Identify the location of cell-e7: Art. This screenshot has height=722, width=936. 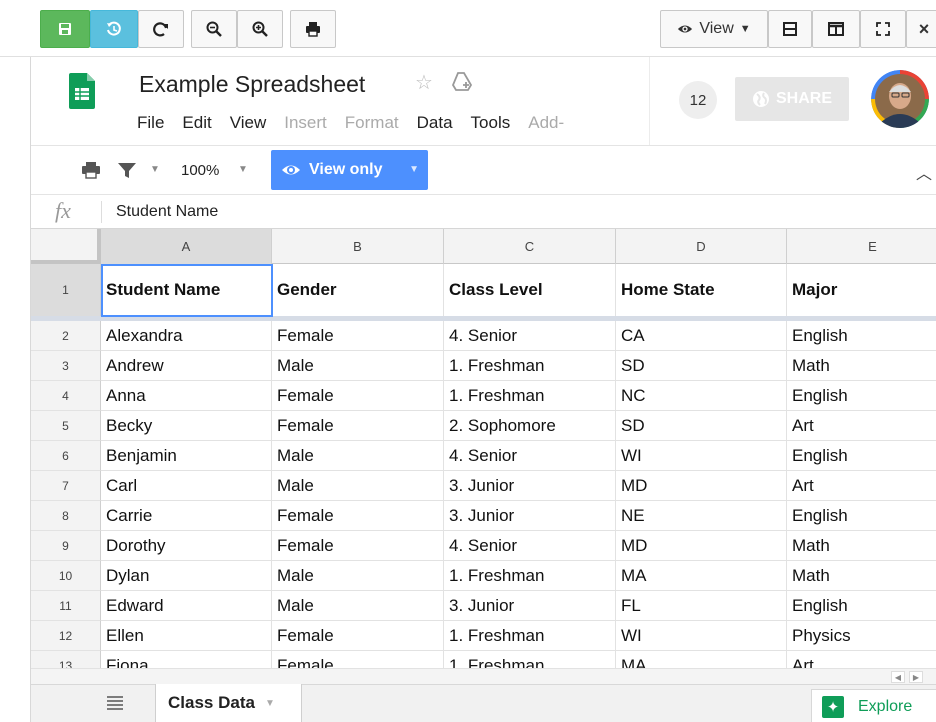
(861, 486).